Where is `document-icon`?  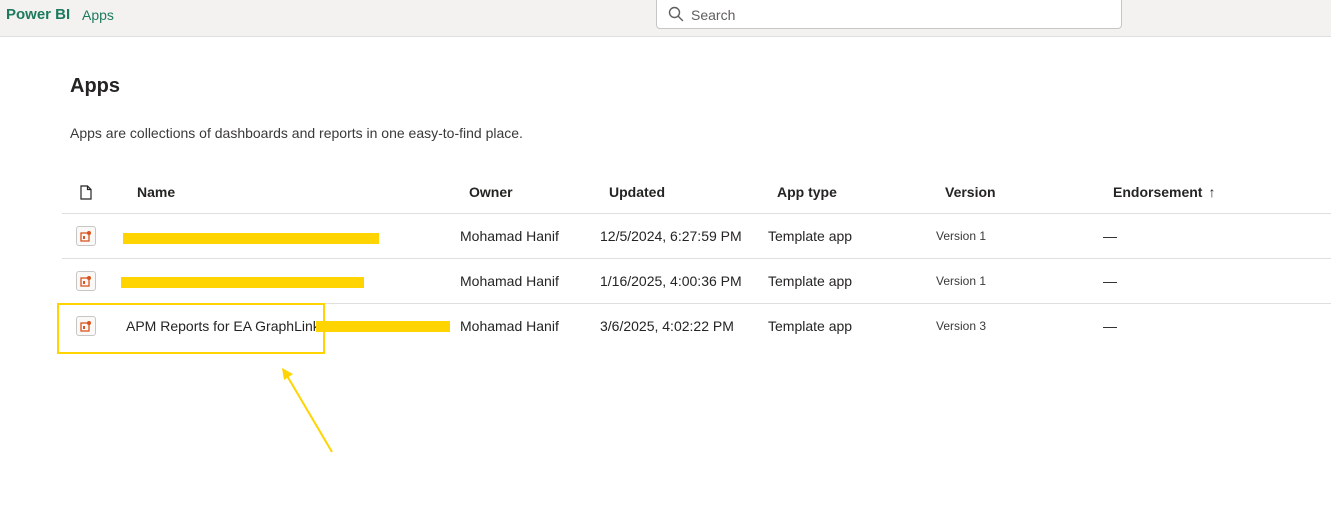
document-icon is located at coordinates (86, 192).